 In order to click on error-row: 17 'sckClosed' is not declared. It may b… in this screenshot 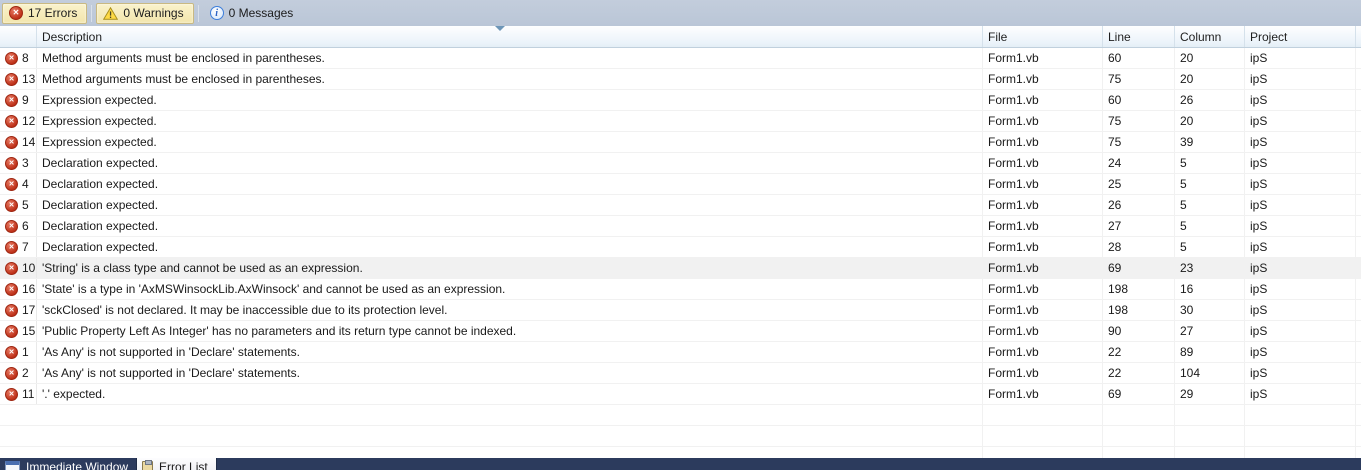, I will do `click(680, 310)`.